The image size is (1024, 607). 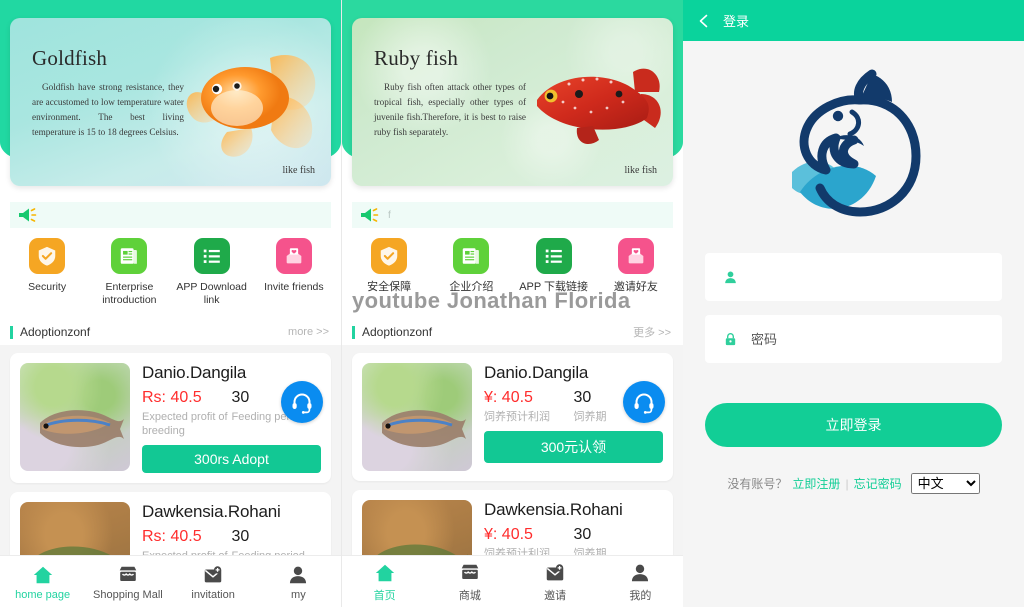 I want to click on quick-action-label: Enterprise introduction, so click(x=129, y=293).